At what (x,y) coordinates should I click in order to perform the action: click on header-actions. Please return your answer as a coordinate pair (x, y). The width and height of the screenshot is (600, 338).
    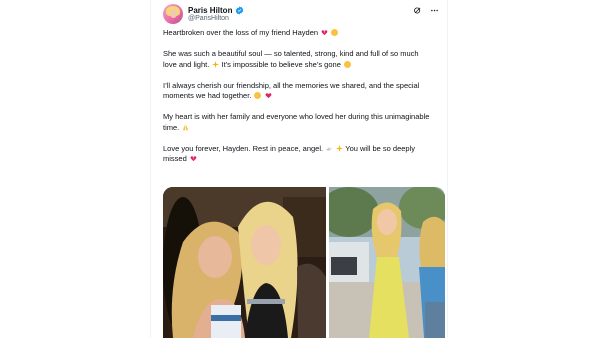
    Looking at the image, I should click on (426, 10).